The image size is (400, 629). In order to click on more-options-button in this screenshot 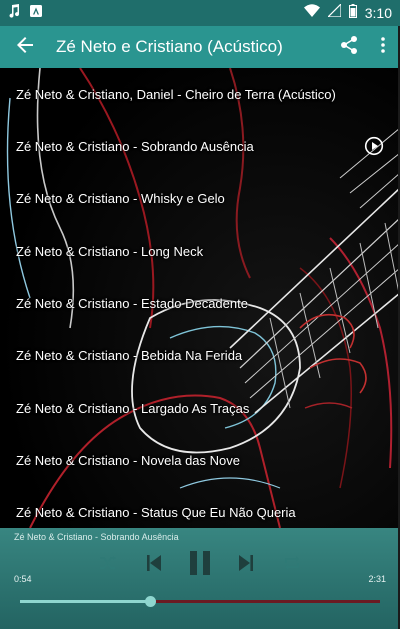, I will do `click(383, 47)`.